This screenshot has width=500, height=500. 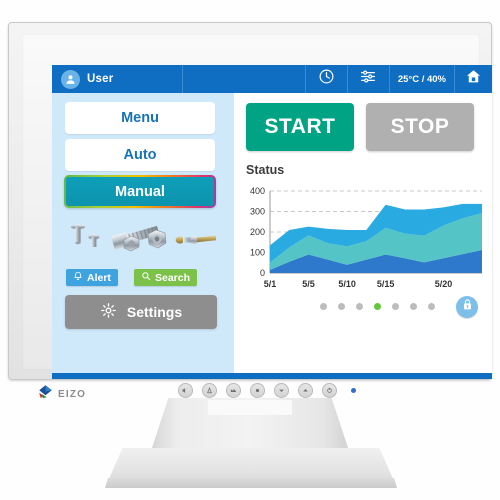 I want to click on user-avatar-icon, so click(x=70, y=79).